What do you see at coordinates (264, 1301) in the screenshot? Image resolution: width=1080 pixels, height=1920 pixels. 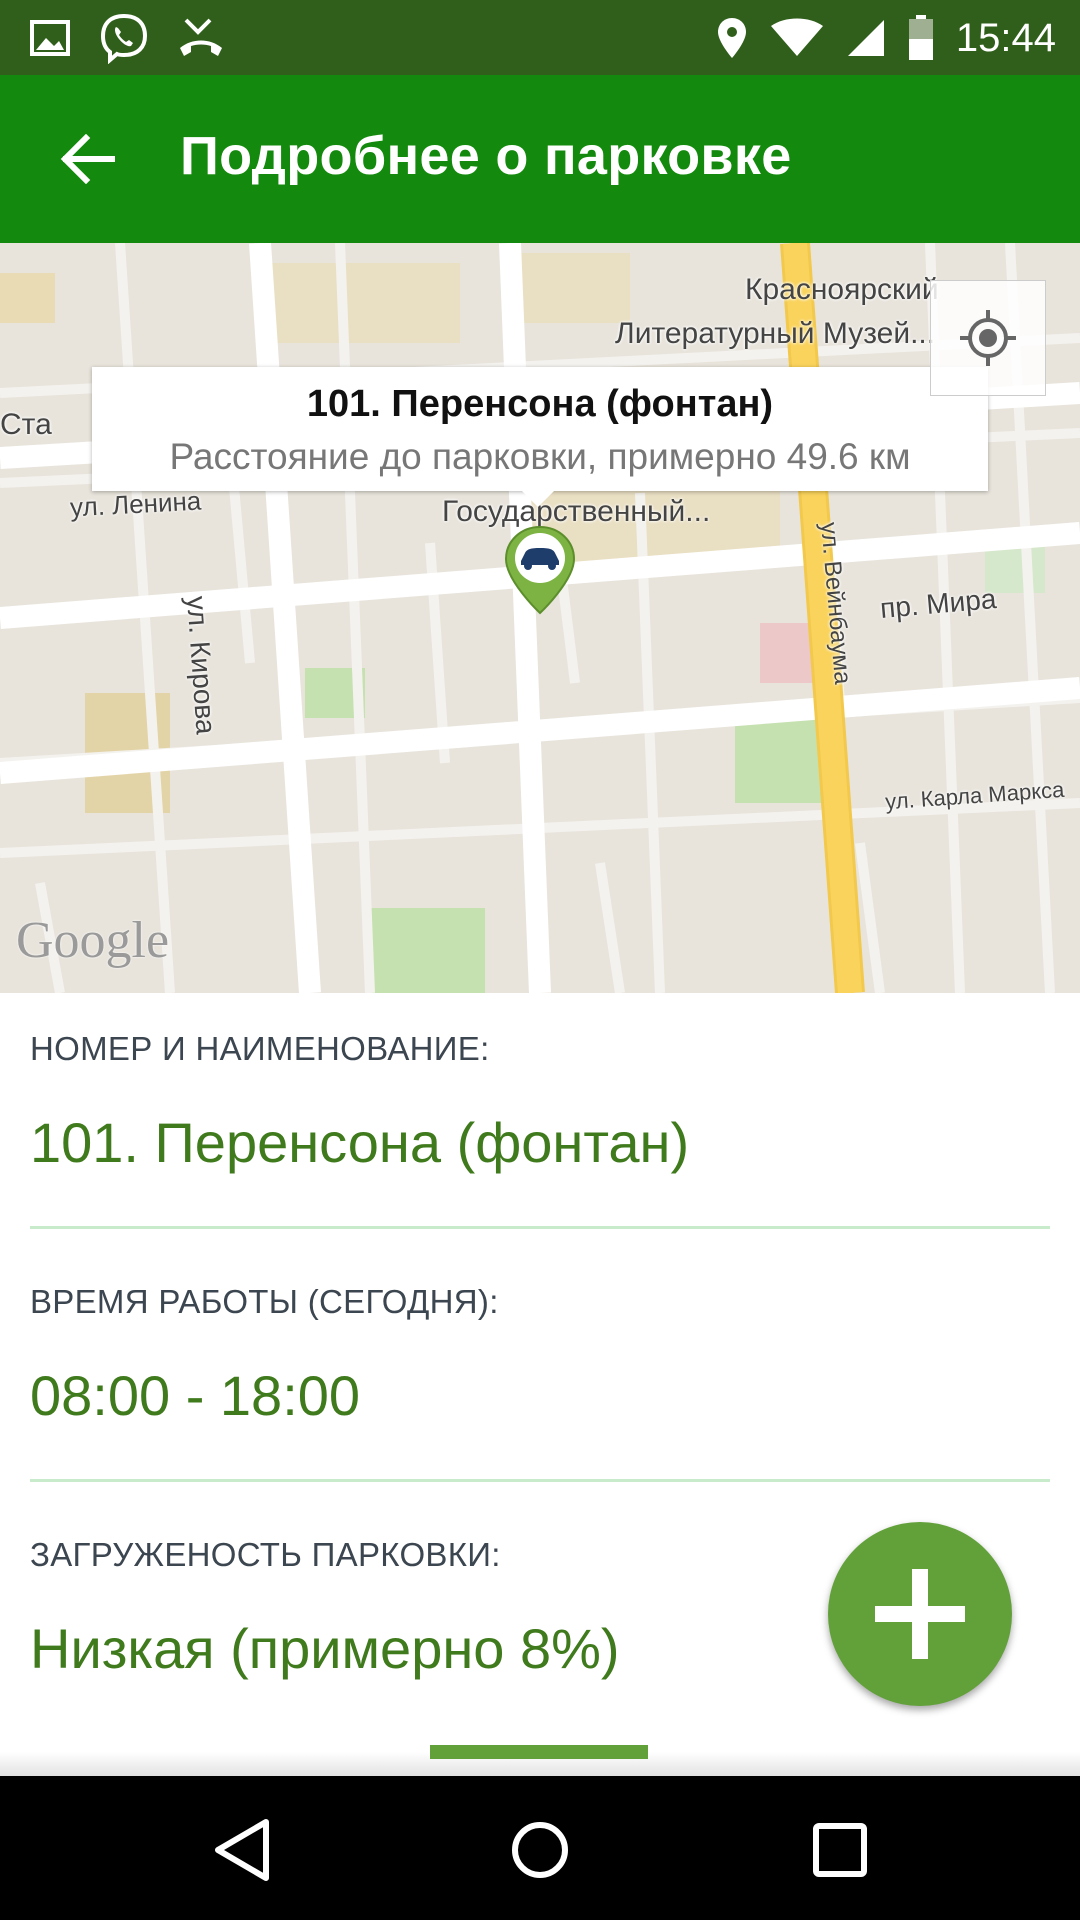 I see `working-hours-label: ВРЕМЯ РАБОТЫ (СЕГОДНЯ):` at bounding box center [264, 1301].